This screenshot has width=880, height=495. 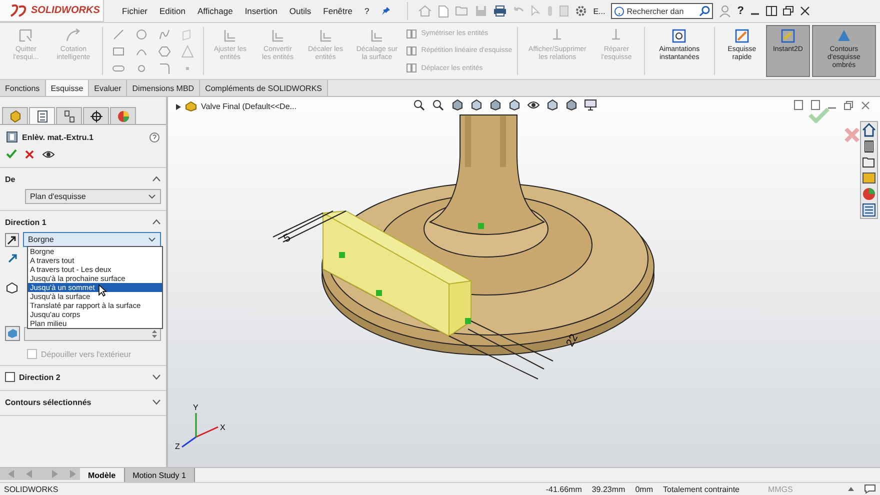 I want to click on folder-icon, so click(x=869, y=162).